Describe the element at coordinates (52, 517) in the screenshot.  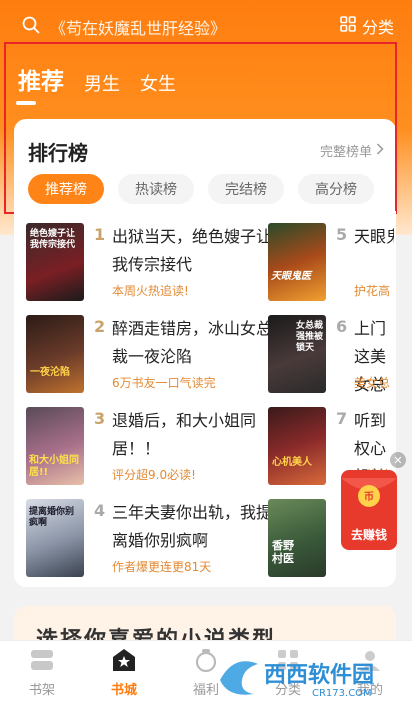
I see `cover-title: 提离婚你别疯啊` at that location.